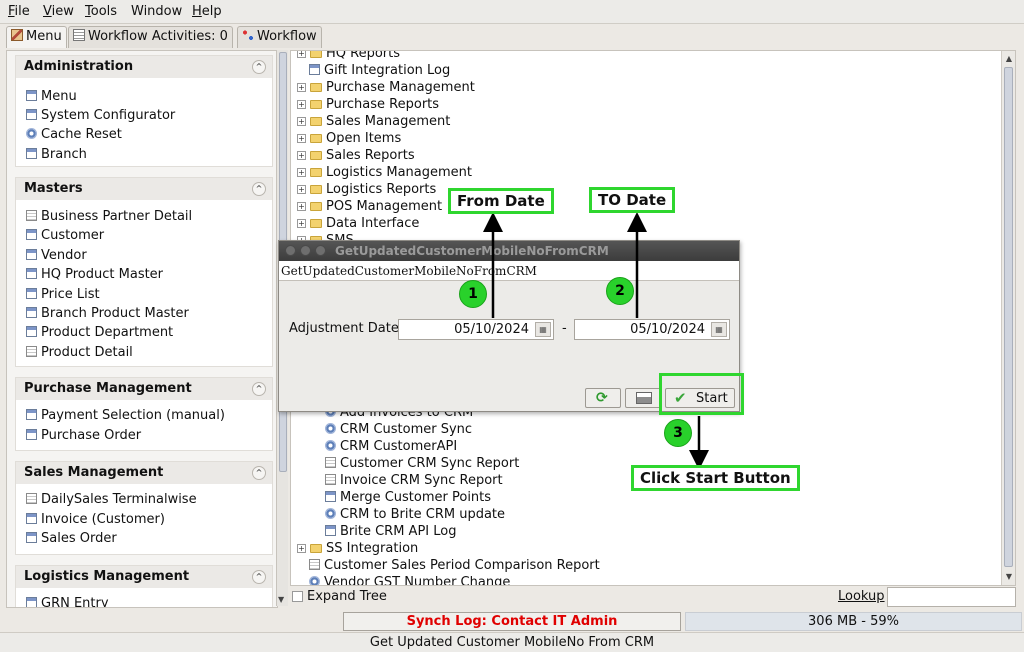 The height and width of the screenshot is (652, 1024). Describe the element at coordinates (473, 294) in the screenshot. I see `step-1-badge: 1` at that location.